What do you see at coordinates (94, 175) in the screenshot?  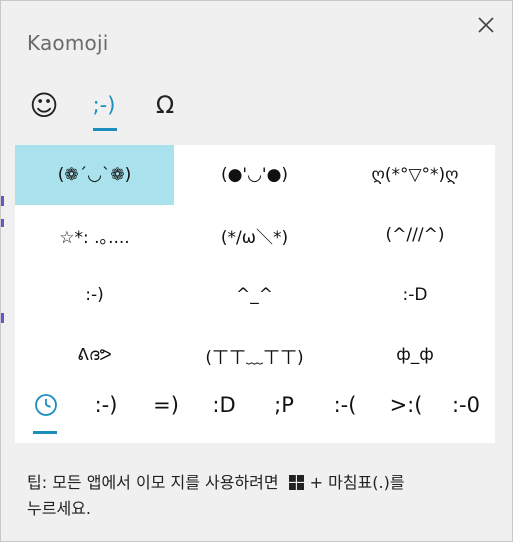 I see `kaomoji-item: (❁´◡`❁)` at bounding box center [94, 175].